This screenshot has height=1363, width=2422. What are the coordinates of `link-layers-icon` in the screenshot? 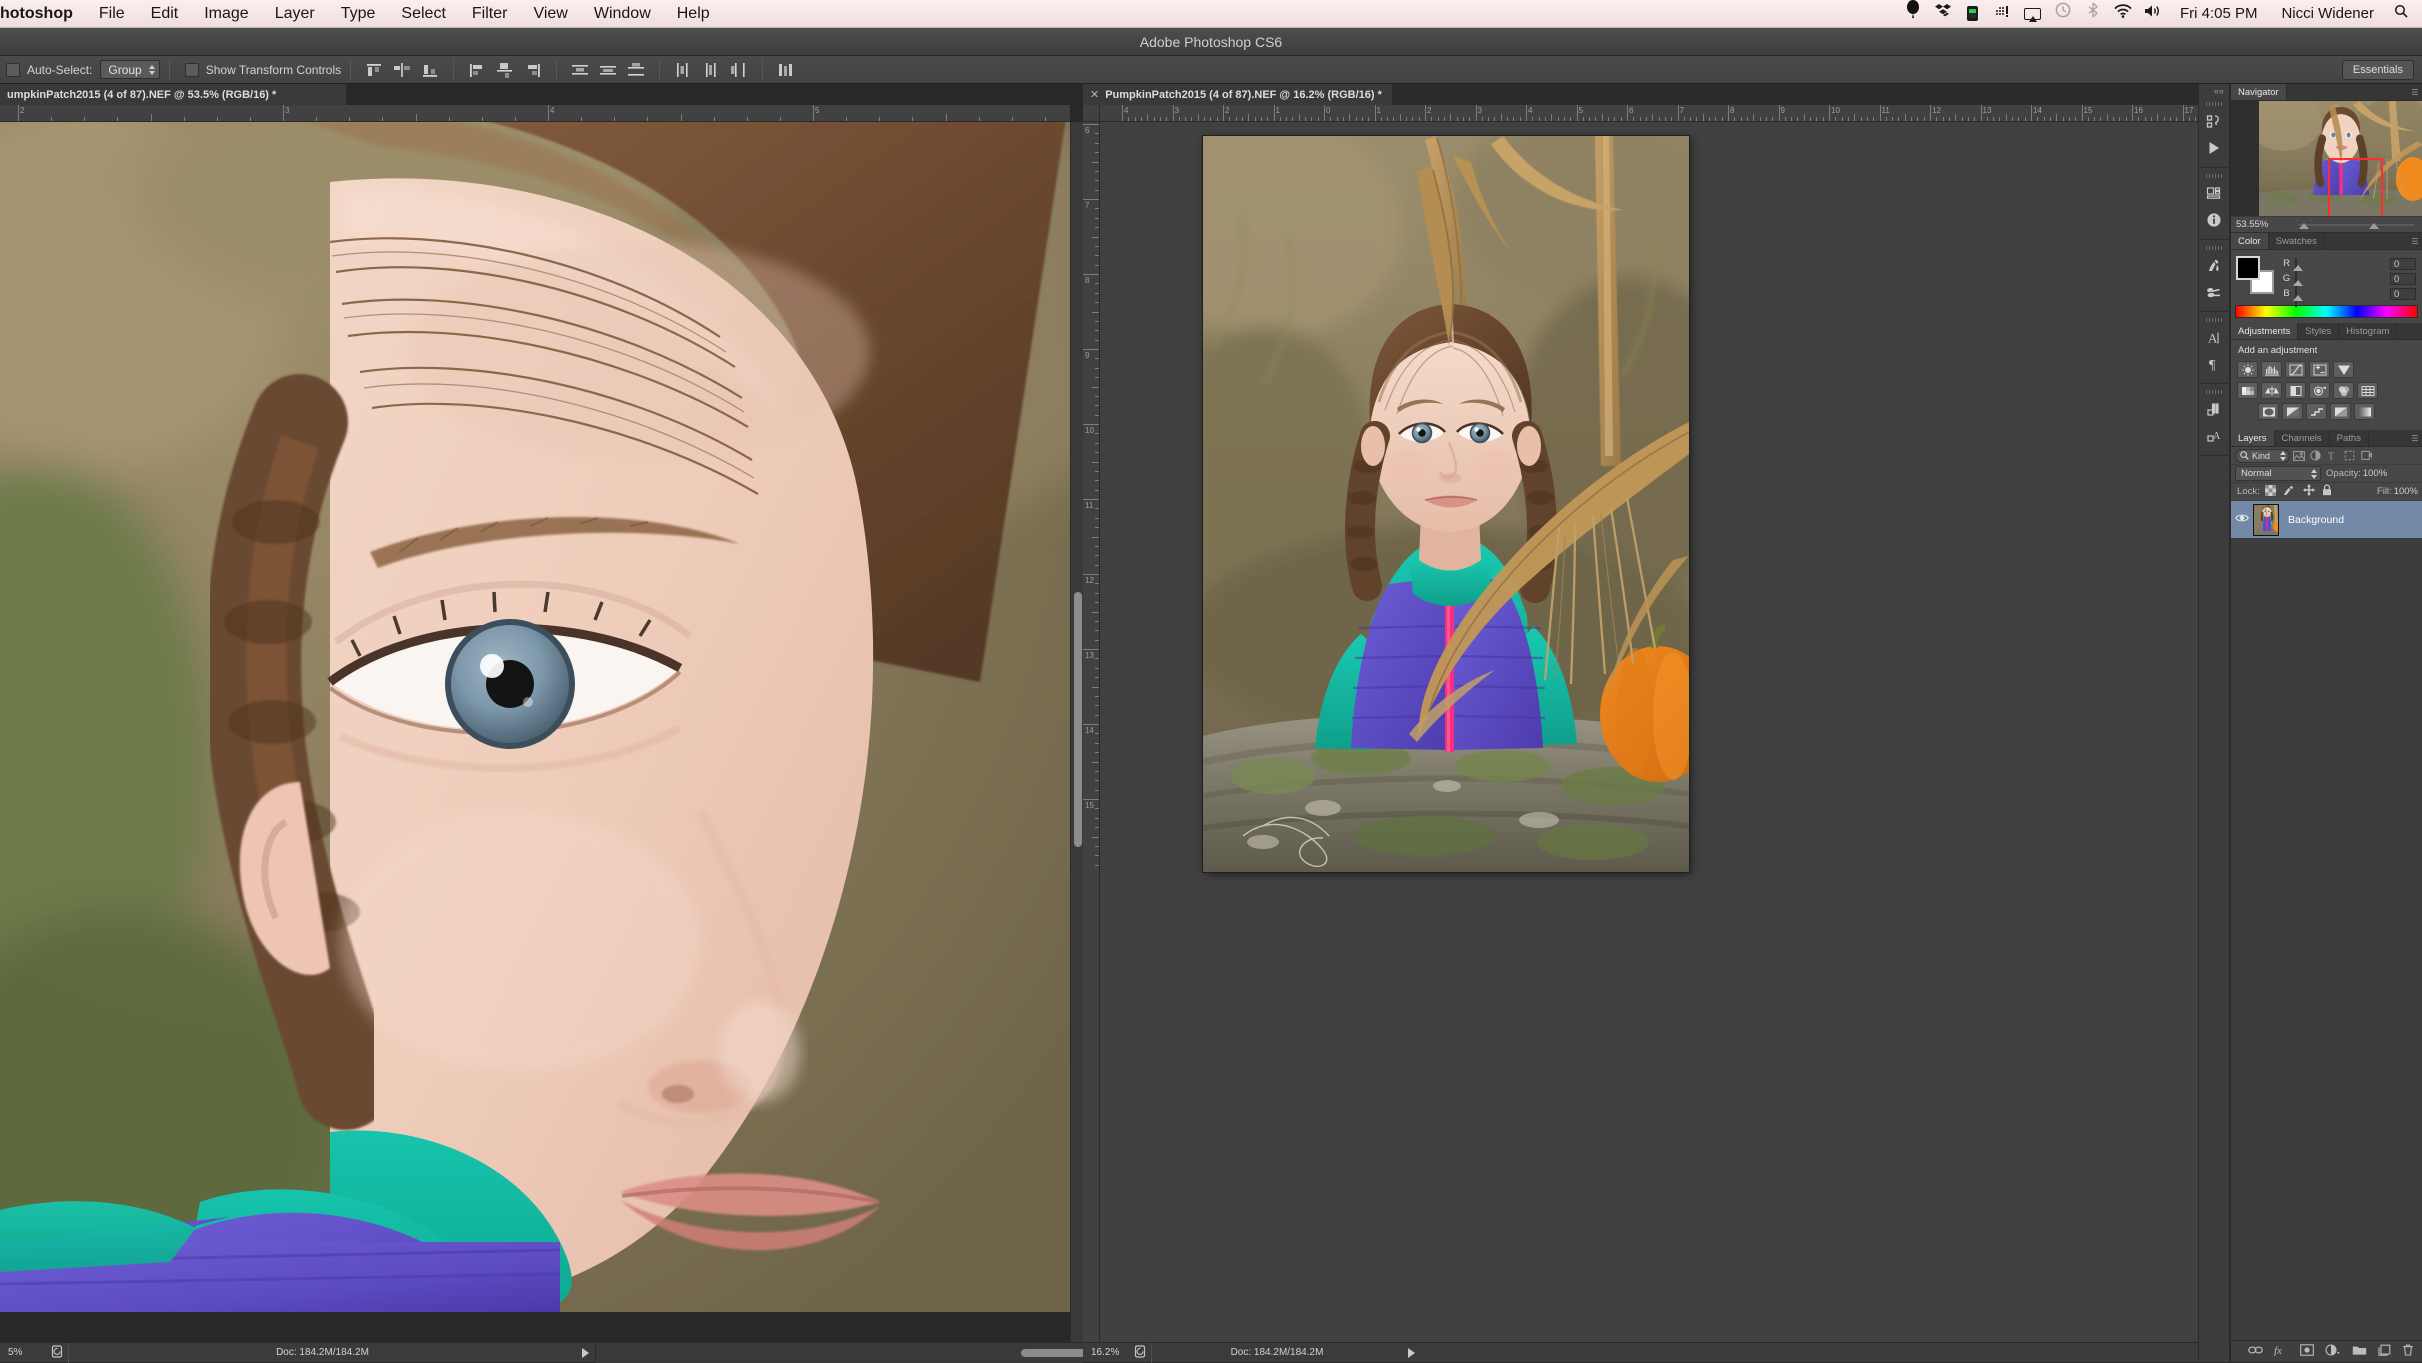 It's located at (2255, 1351).